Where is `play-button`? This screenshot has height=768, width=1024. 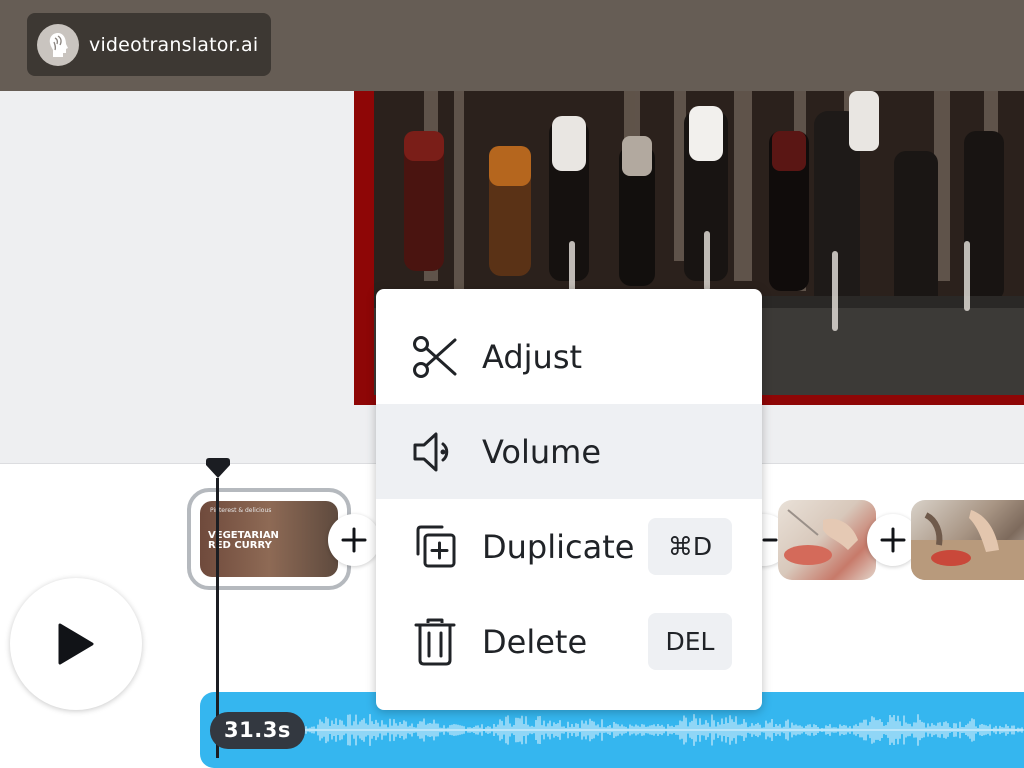 play-button is located at coordinates (76, 644).